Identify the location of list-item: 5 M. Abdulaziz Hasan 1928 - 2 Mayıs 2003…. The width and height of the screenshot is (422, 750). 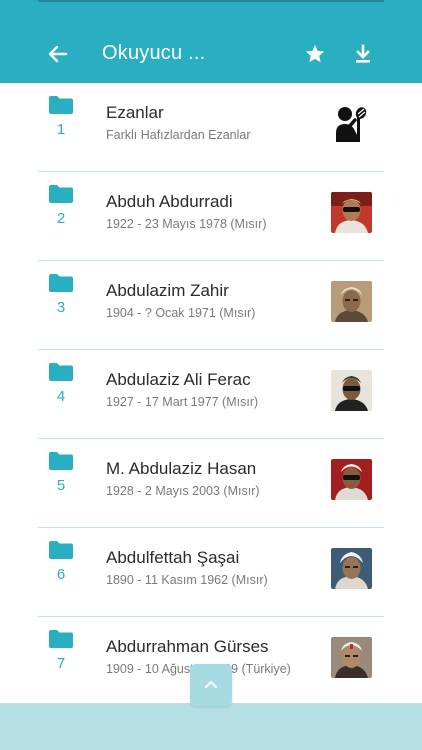
(211, 483).